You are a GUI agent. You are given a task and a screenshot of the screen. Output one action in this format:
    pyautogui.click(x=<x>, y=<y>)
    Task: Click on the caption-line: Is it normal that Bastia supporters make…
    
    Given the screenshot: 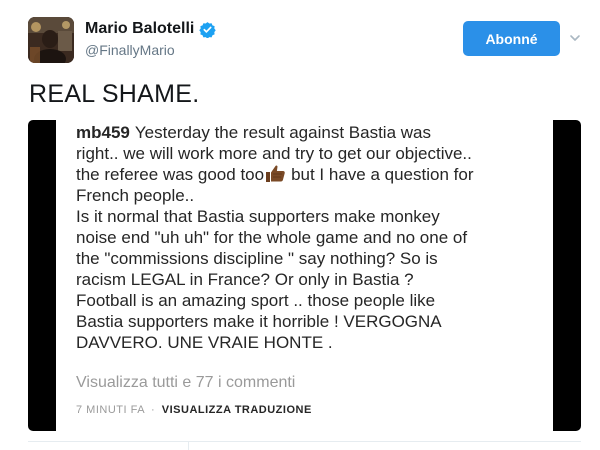 What is the action you would take?
    pyautogui.click(x=258, y=216)
    